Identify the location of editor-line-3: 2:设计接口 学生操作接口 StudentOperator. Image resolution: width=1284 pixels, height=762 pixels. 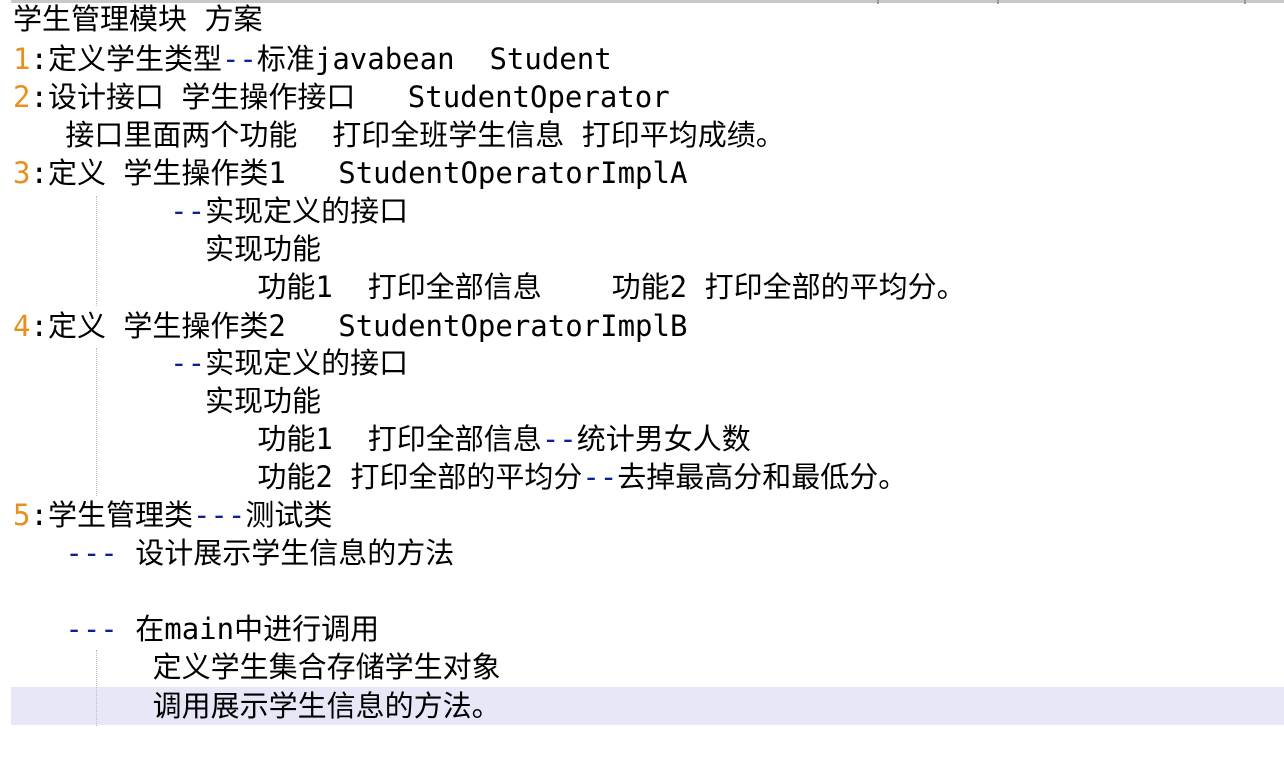
(341, 97).